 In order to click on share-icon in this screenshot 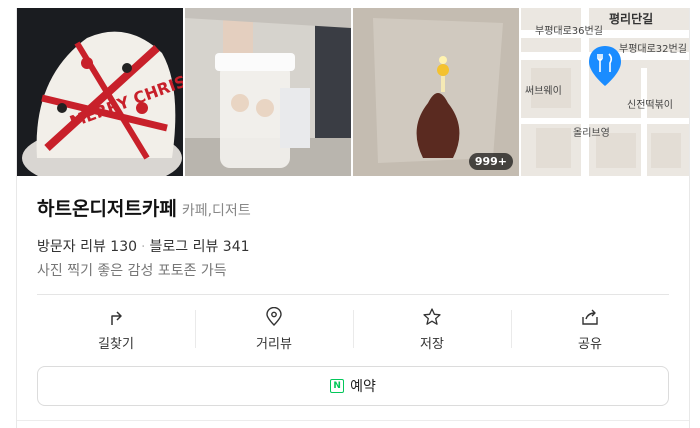, I will do `click(590, 317)`.